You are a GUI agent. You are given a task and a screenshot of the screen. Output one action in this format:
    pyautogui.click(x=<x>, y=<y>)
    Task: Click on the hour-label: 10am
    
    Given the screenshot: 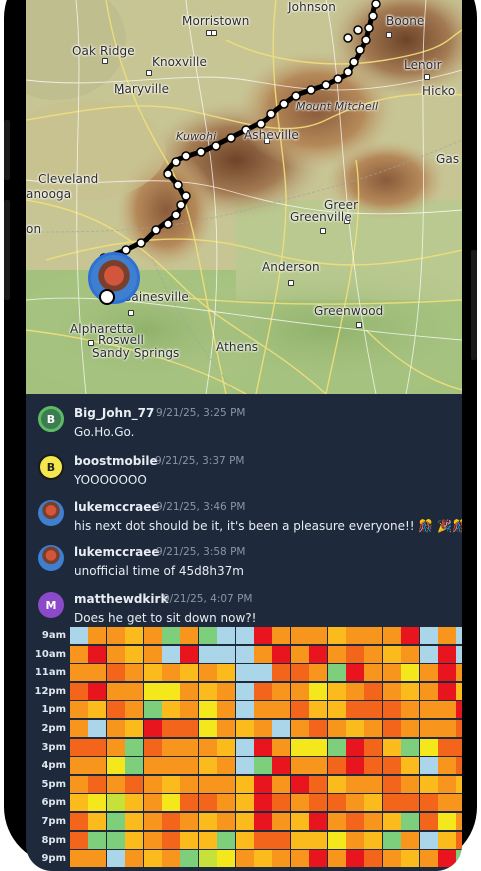 What is the action you would take?
    pyautogui.click(x=50, y=654)
    